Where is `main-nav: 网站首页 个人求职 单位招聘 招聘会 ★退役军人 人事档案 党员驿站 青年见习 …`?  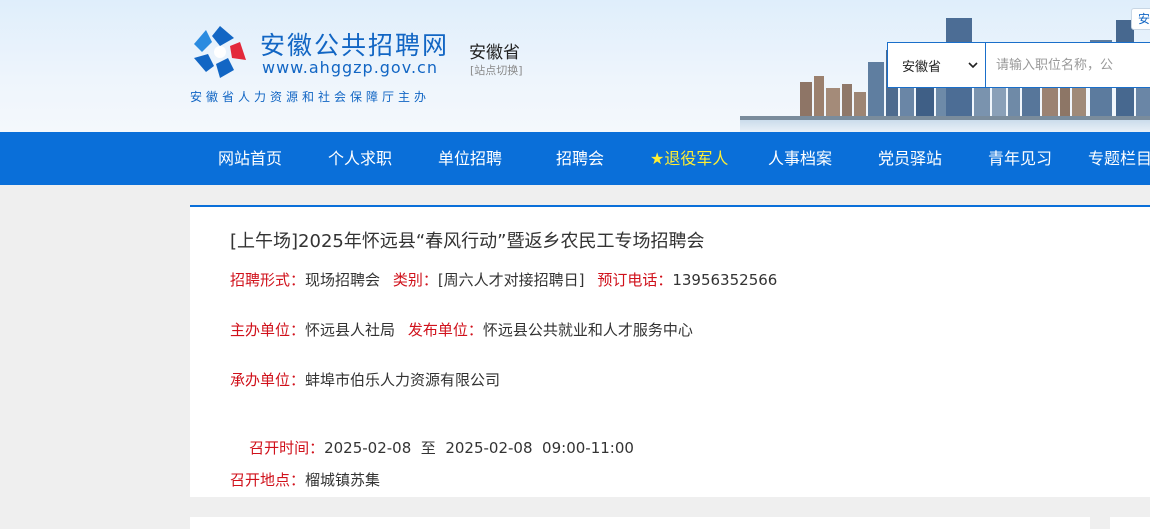 main-nav: 网站首页 个人求职 单位招聘 招聘会 ★退役军人 人事档案 党员驿站 青年见习 … is located at coordinates (575, 158).